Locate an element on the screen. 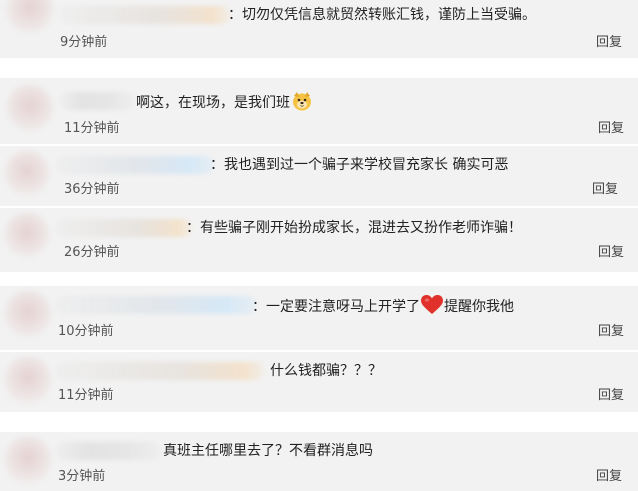  comment-text: ：一定要注意呀马上开学了 提醒你我他 is located at coordinates (383, 306).